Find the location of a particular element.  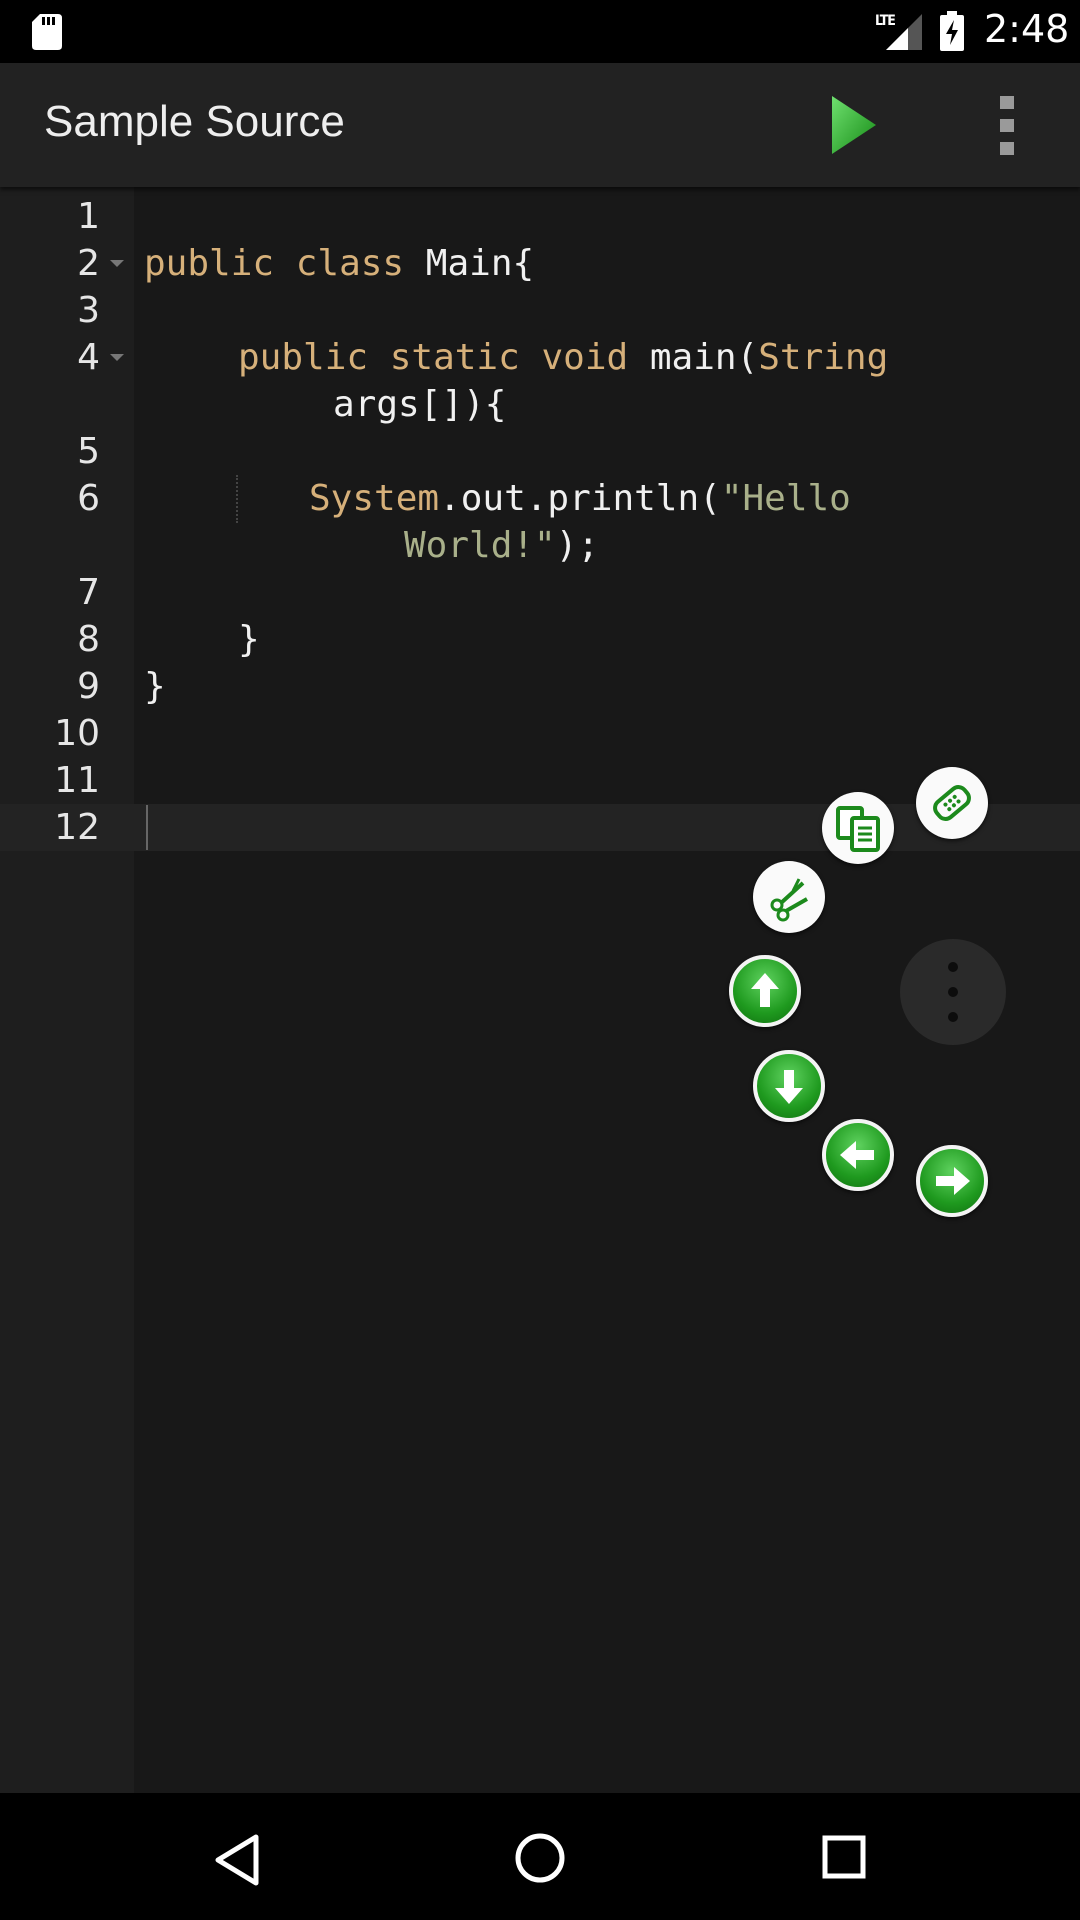

code-line: public static void main(String is located at coordinates (563, 357).